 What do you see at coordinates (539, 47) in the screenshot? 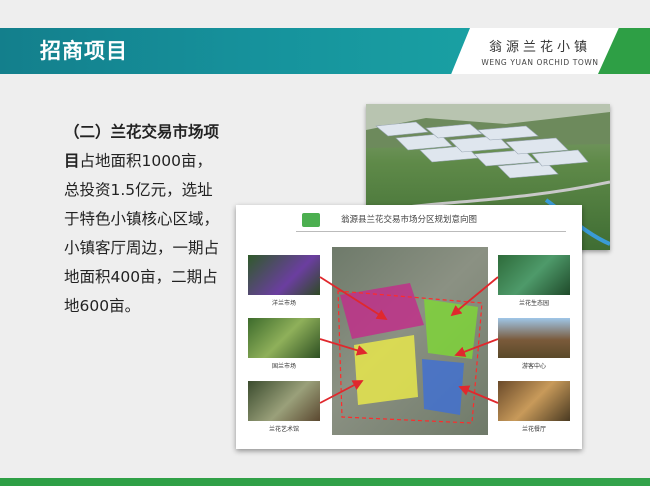
I see `brand-name-cn: 翁源兰花小镇` at bounding box center [539, 47].